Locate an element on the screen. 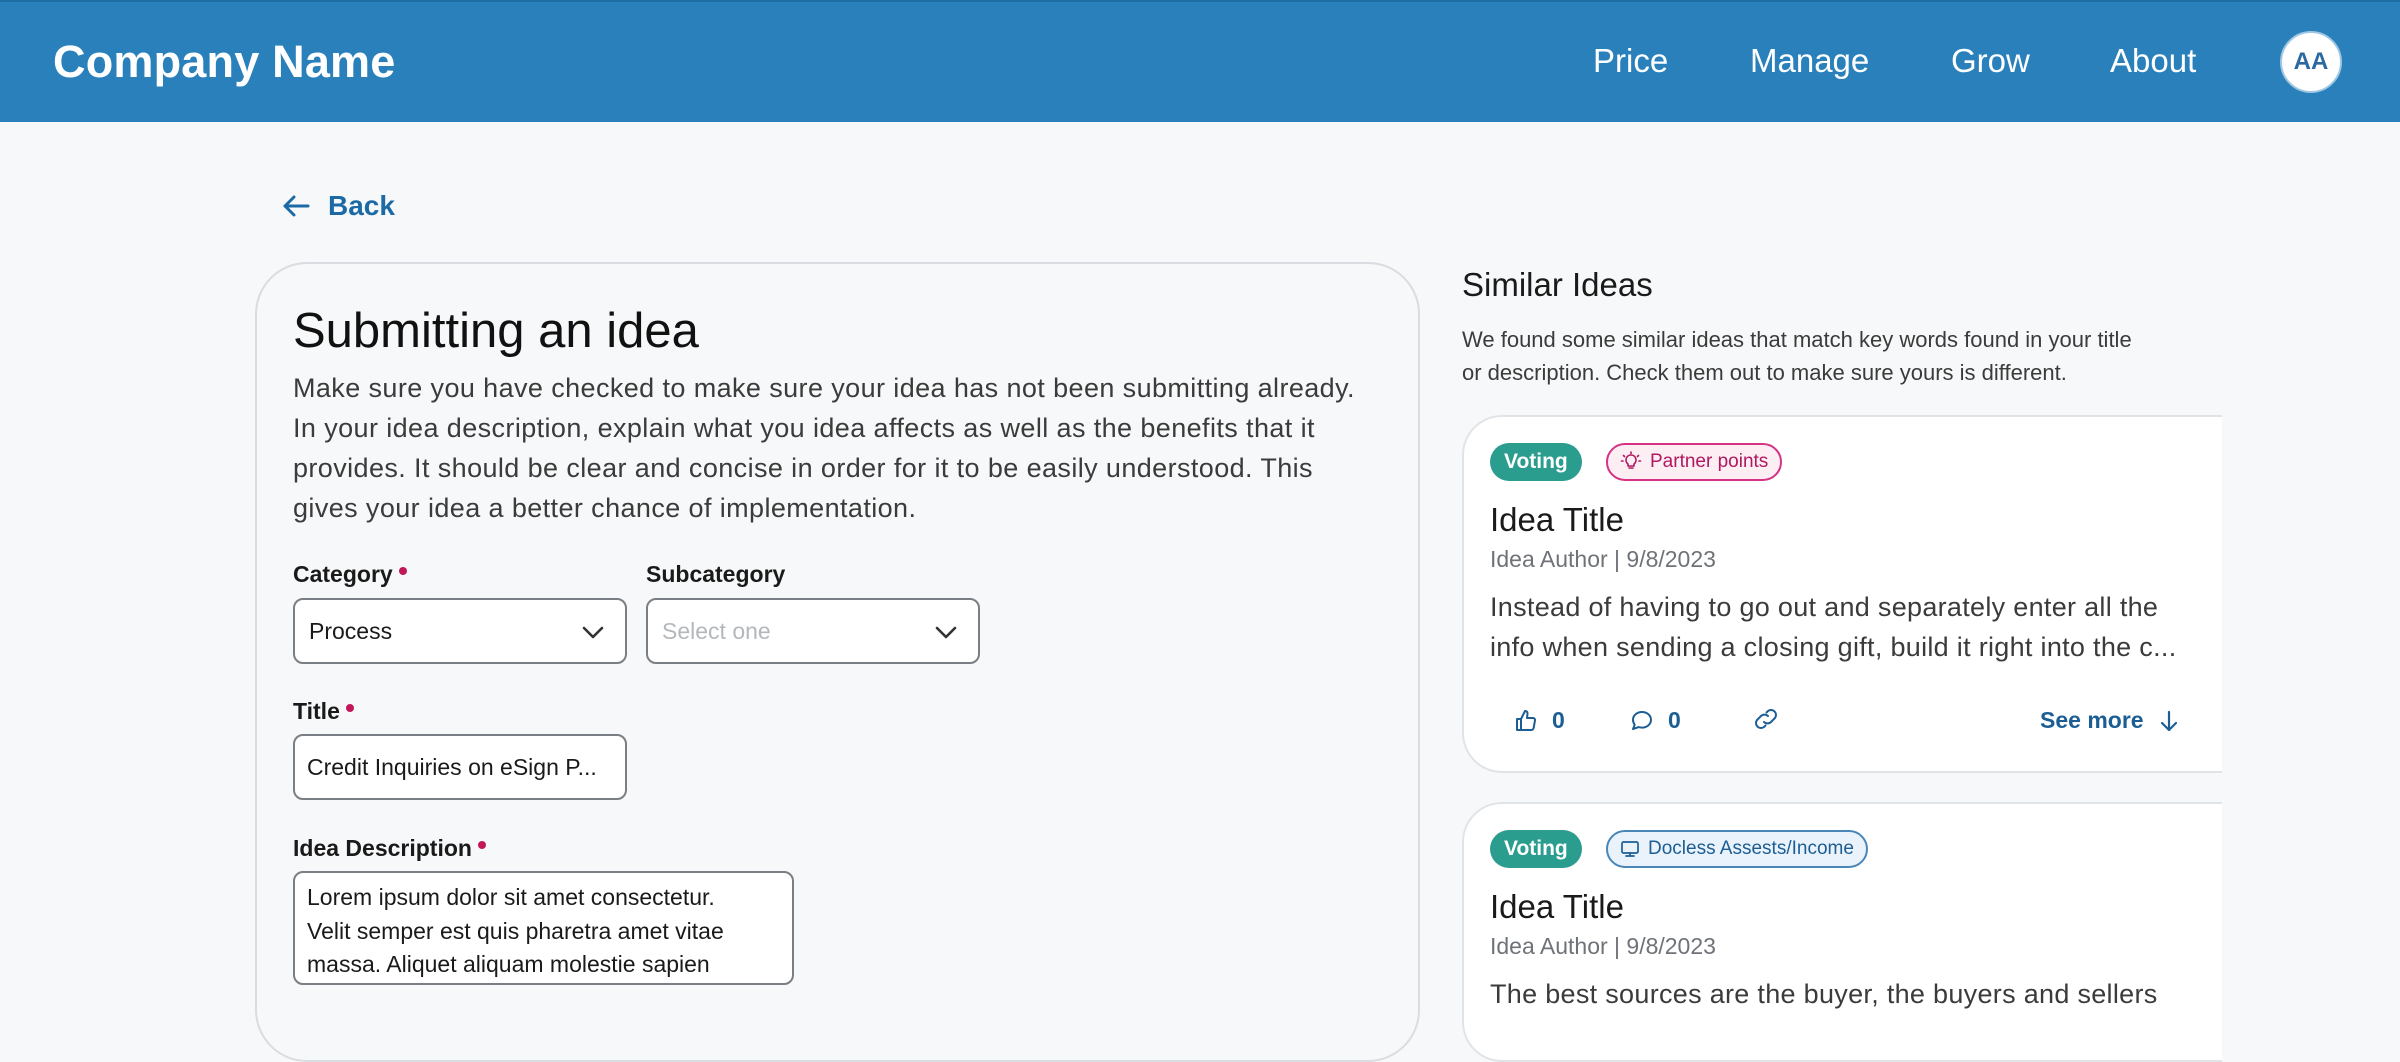  idea-description-label: Idea Description is located at coordinates (389, 848).